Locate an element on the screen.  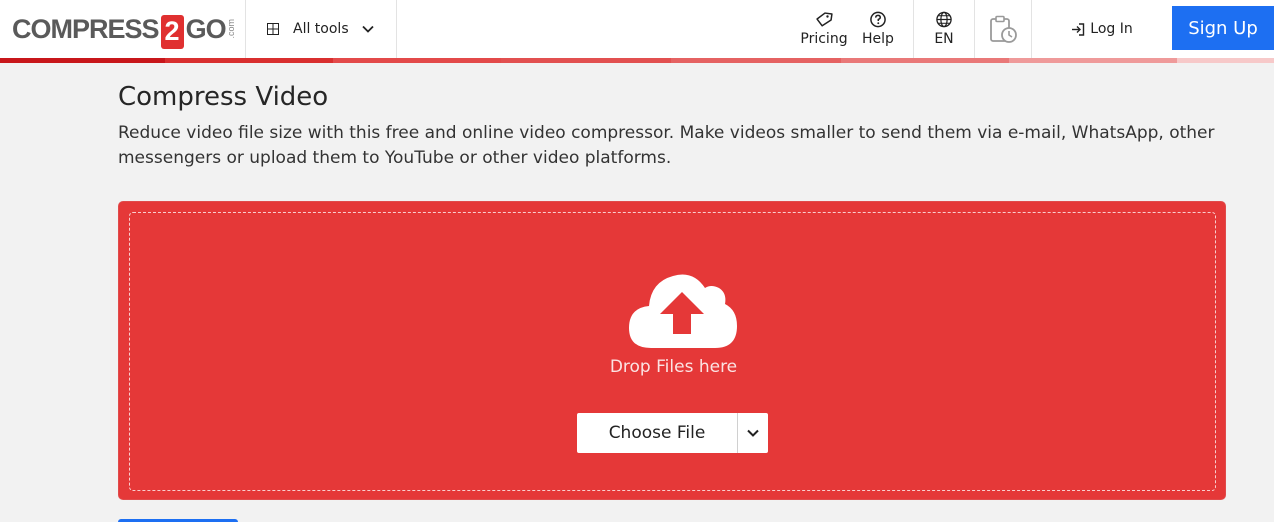
grid-icon is located at coordinates (273, 29).